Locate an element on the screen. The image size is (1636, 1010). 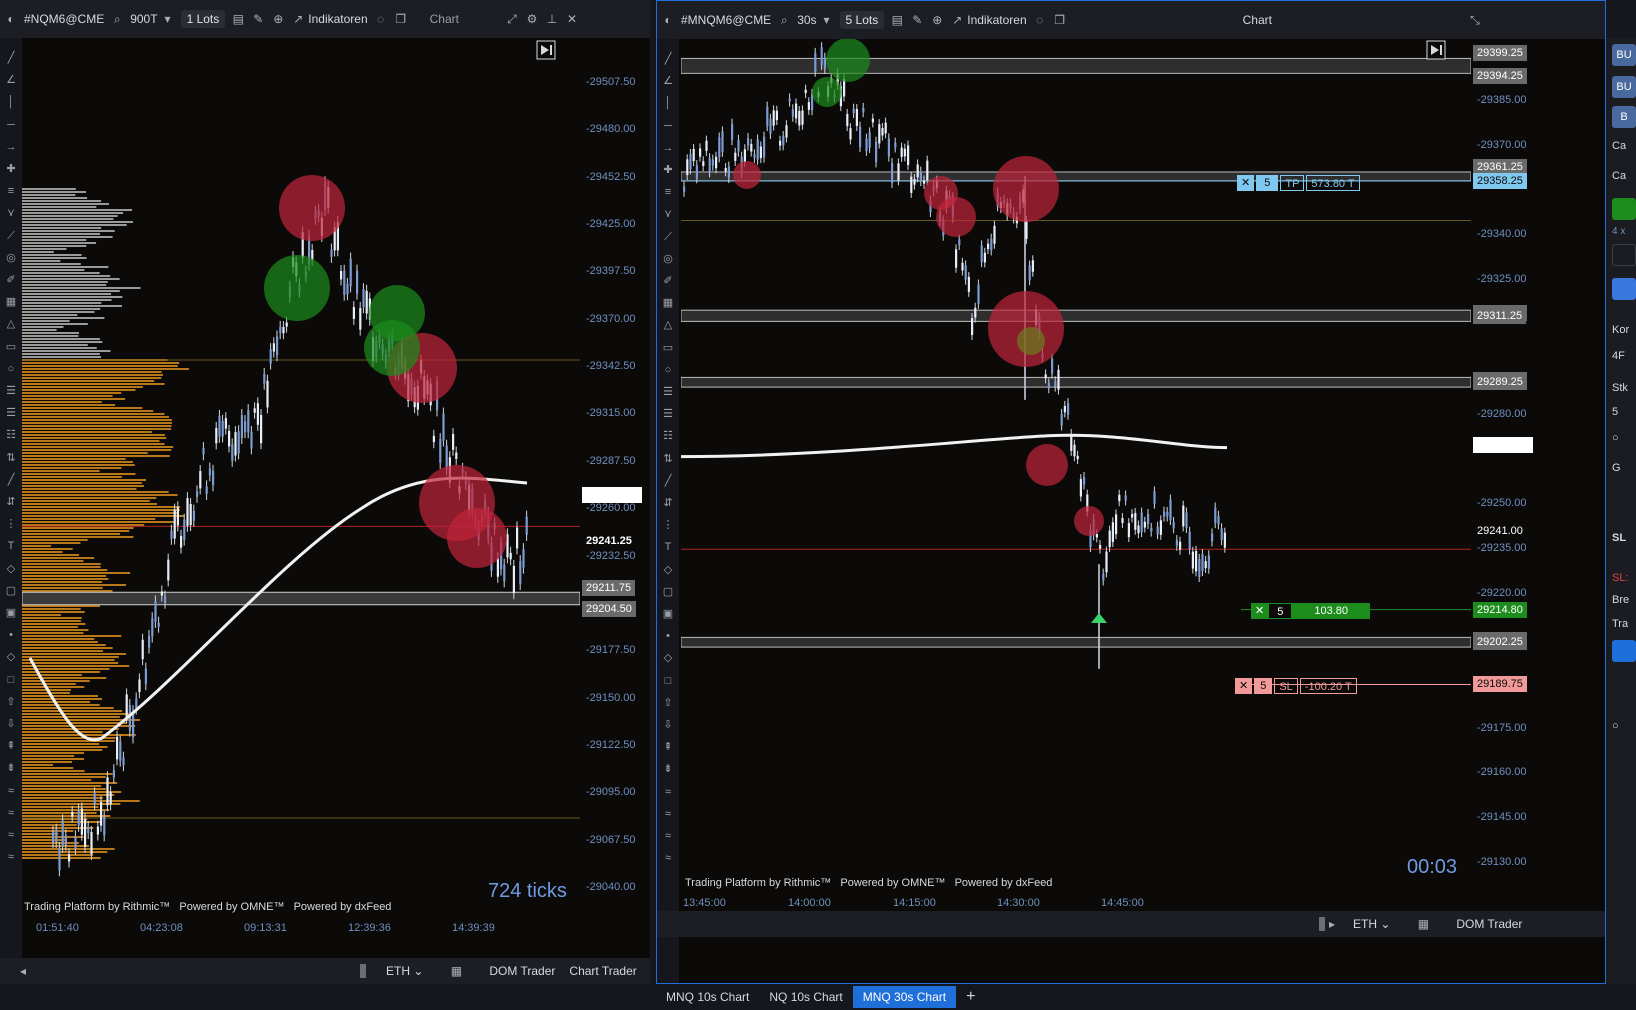
window-icon: ❐ is located at coordinates (1060, 20).